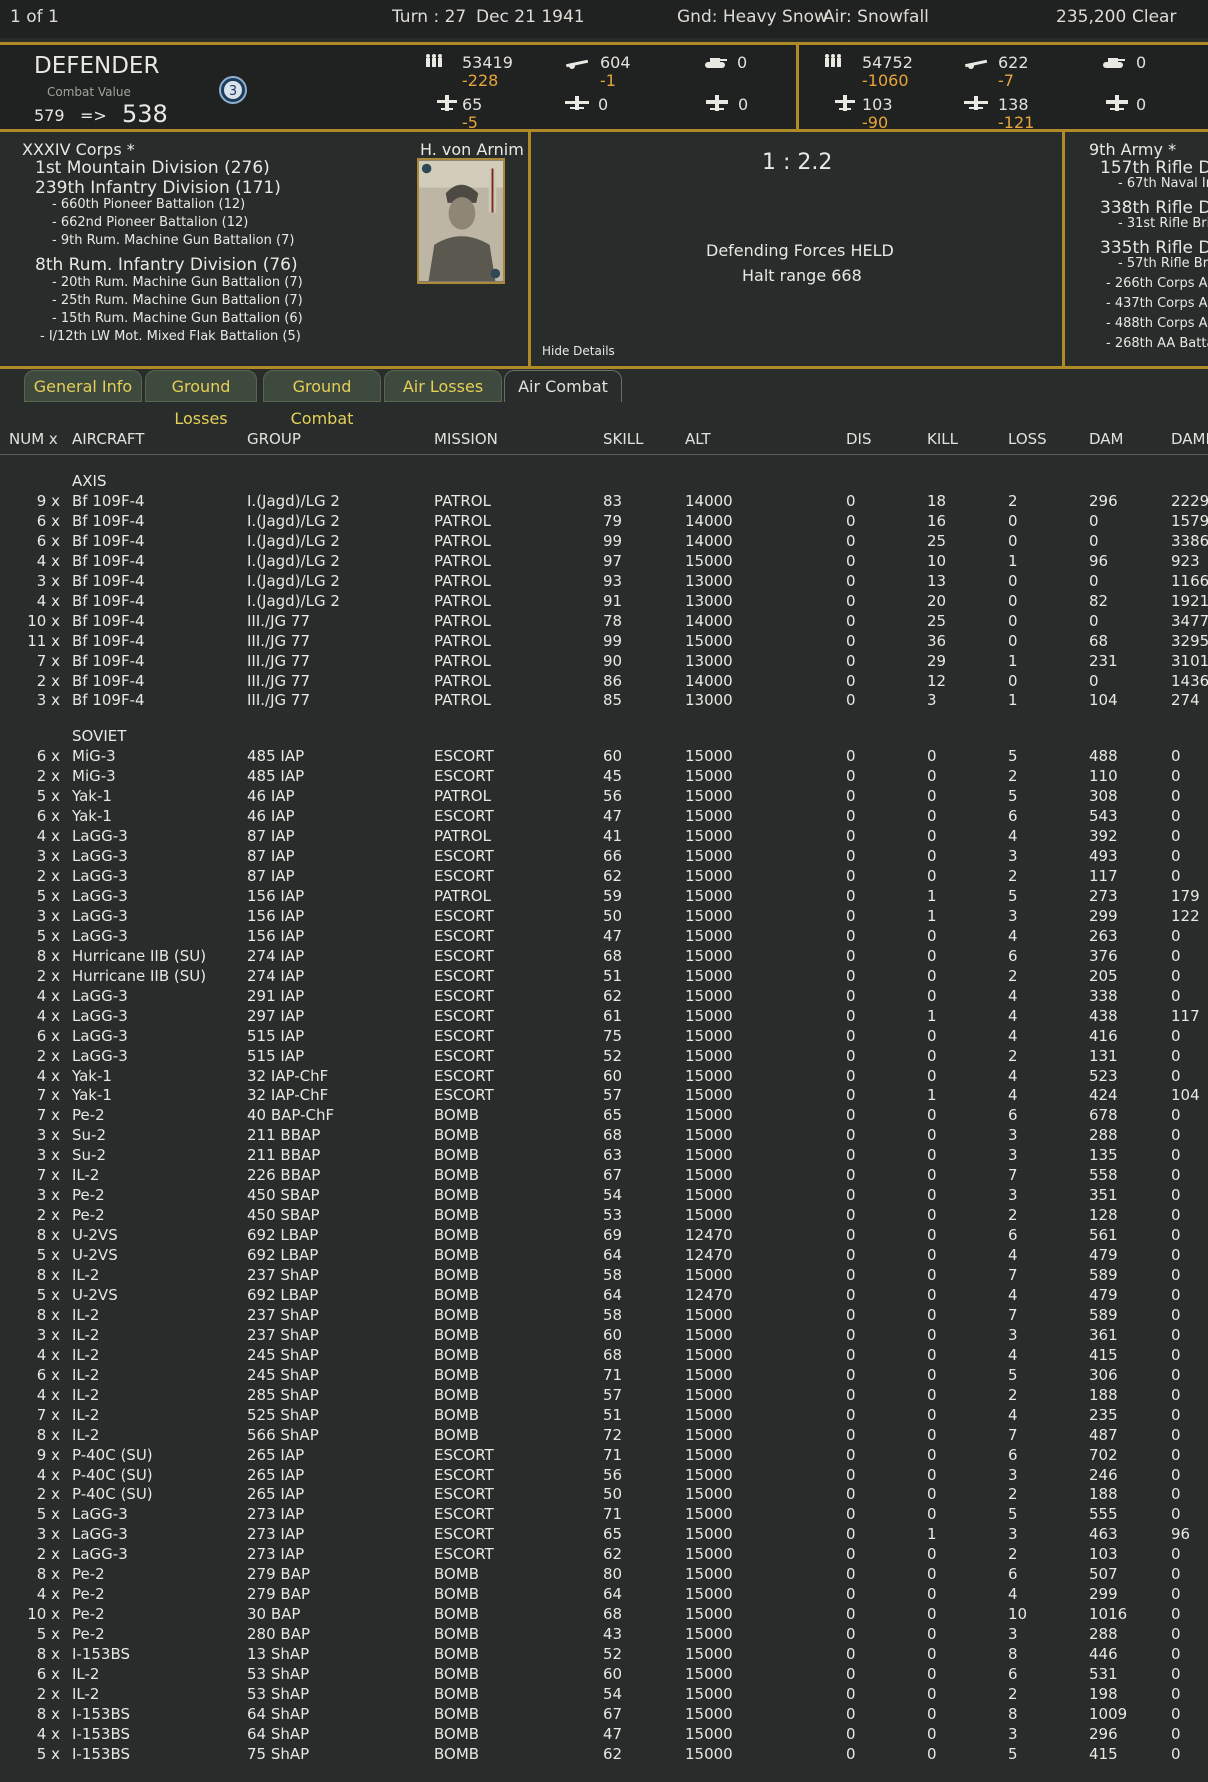  I want to click on unit-entry: 8th Rum. Infantry Division (76), so click(166, 265).